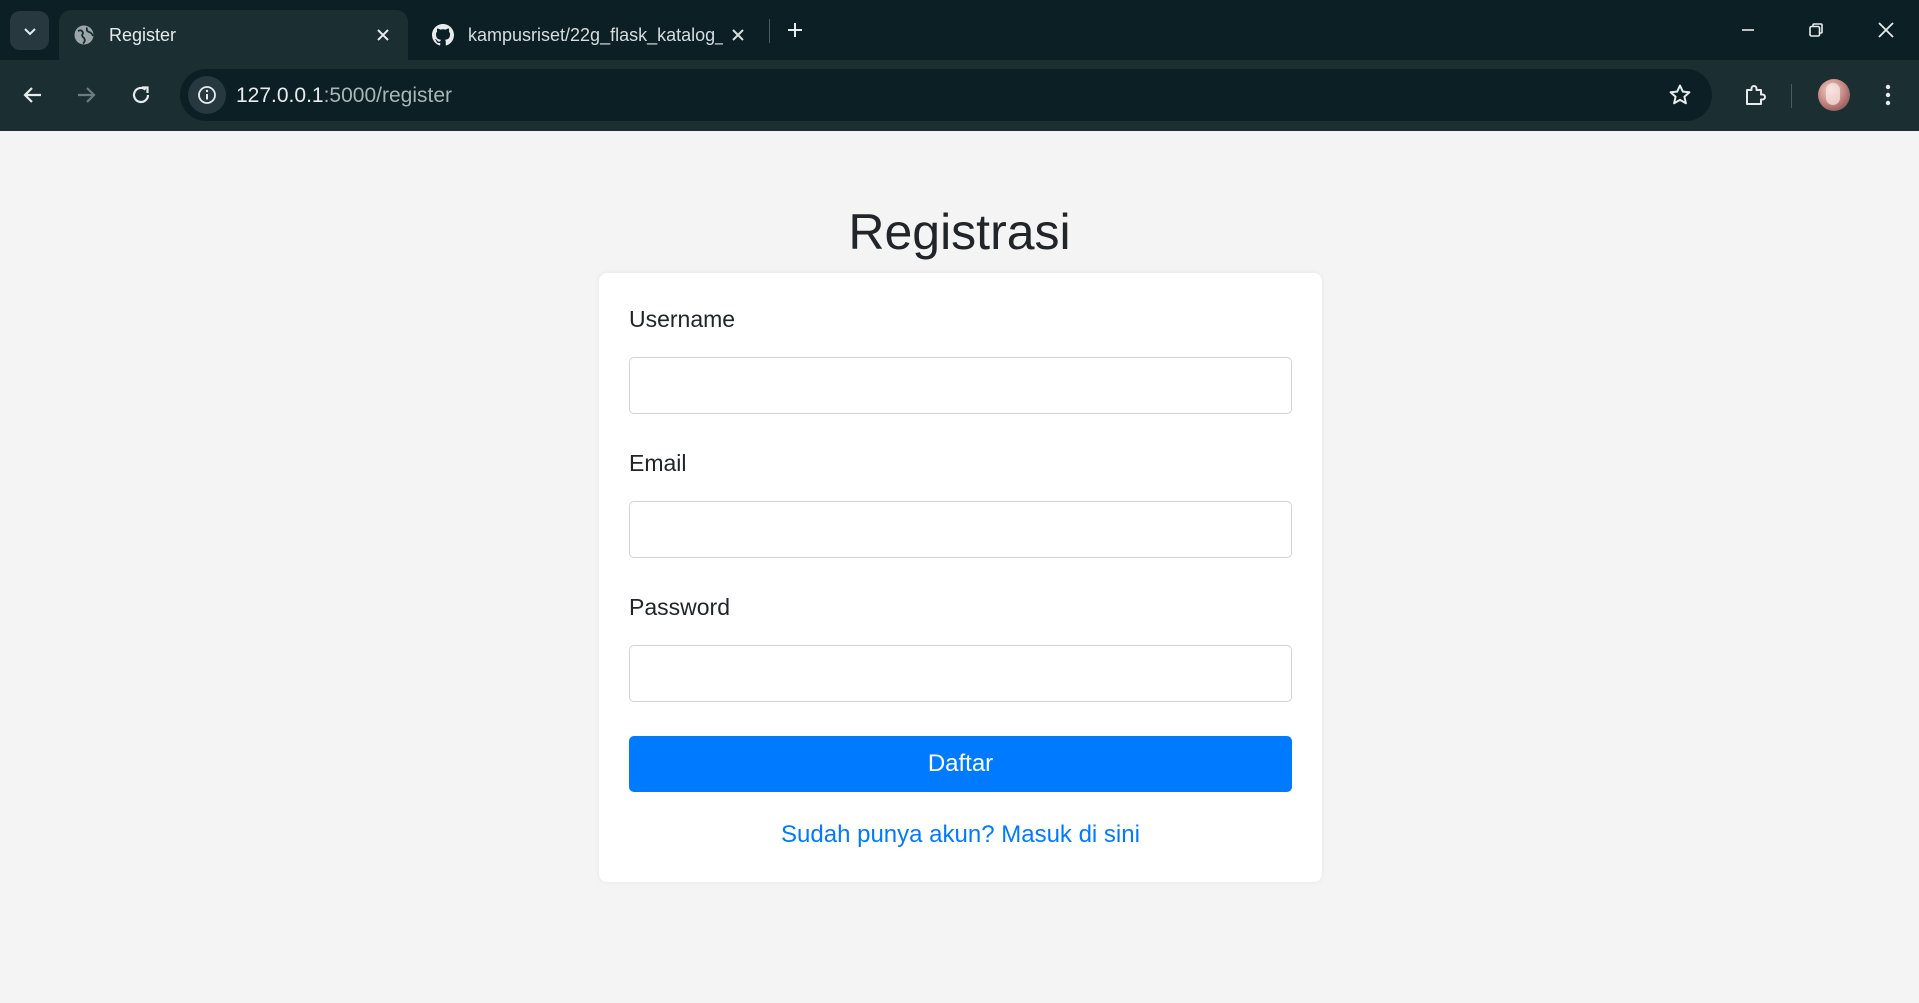 This screenshot has width=1919, height=1003. I want to click on kebab-menu-icon, so click(1888, 95).